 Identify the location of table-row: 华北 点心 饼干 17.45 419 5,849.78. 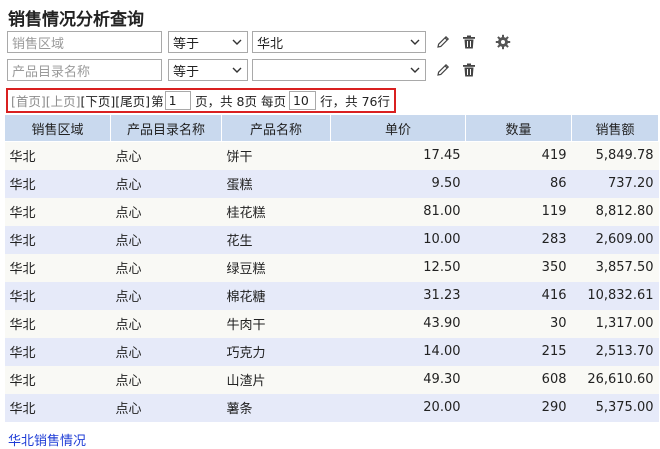
(331, 155).